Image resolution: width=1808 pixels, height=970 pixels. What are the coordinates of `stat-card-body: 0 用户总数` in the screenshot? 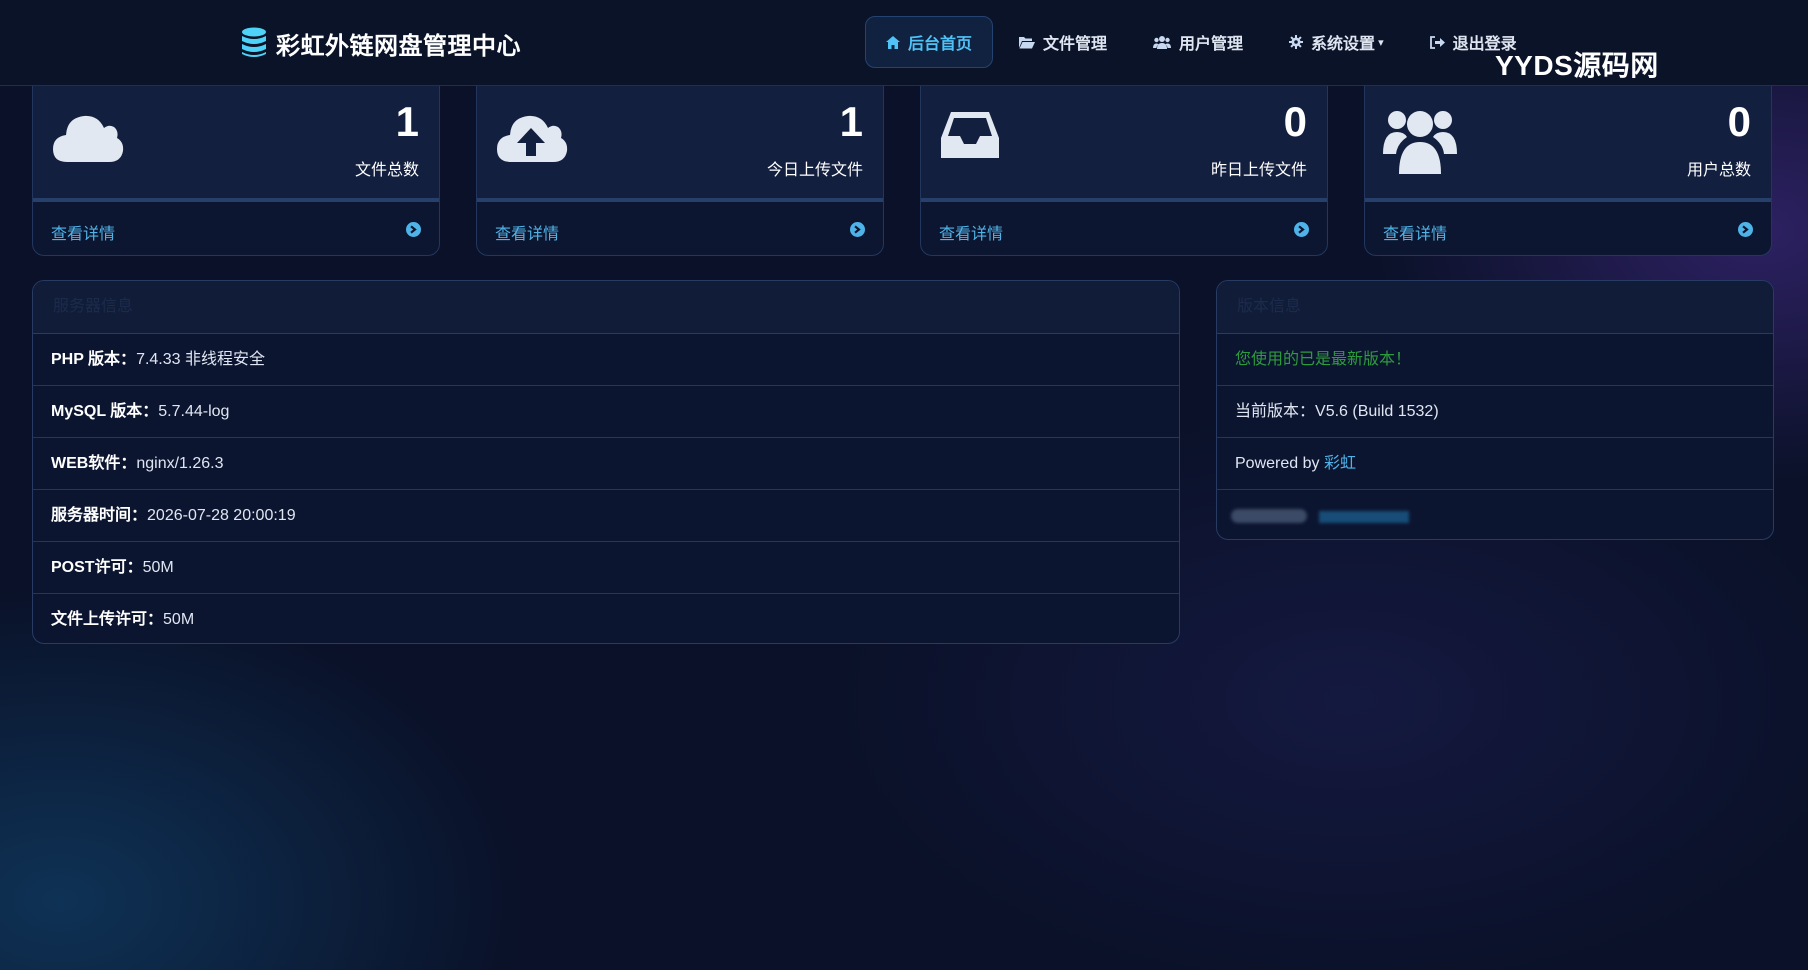 It's located at (1568, 144).